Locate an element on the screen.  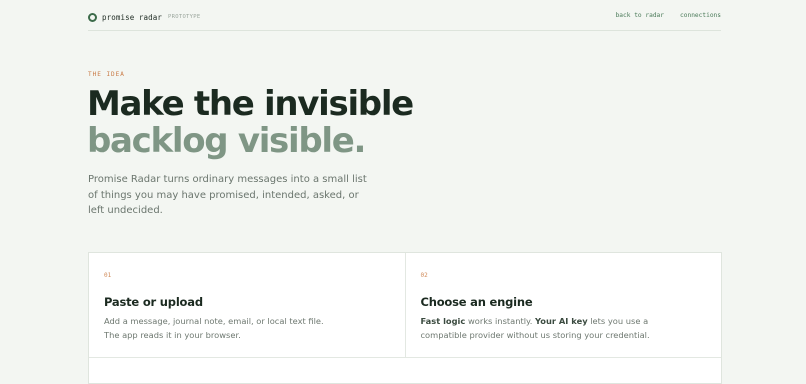
back-to-radar-link: back to radar is located at coordinates (640, 15).